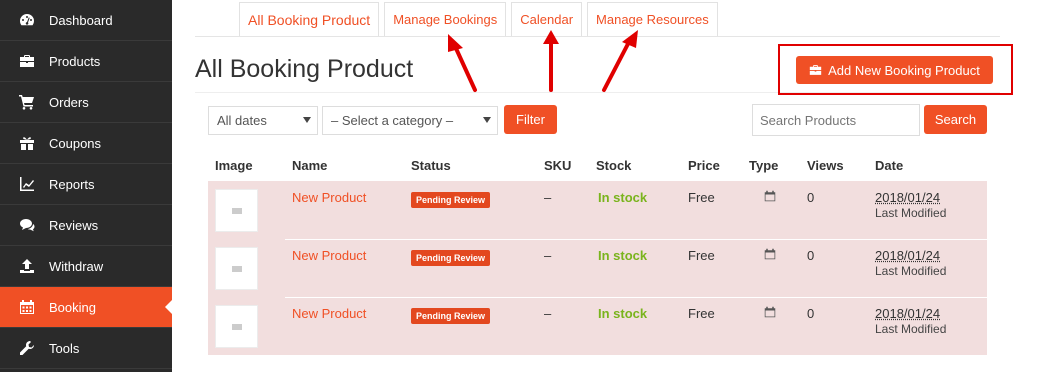 Image resolution: width=1038 pixels, height=372 pixels. Describe the element at coordinates (74, 225) in the screenshot. I see `sidebar-item-label: Reviews` at that location.